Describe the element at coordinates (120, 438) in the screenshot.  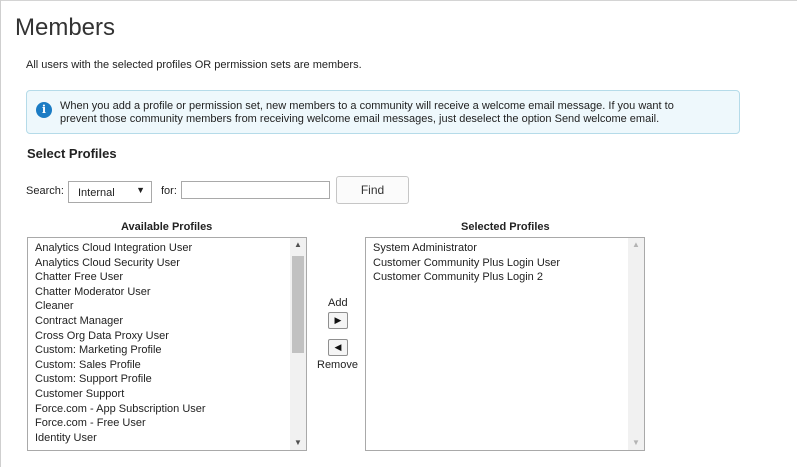
I see `list-item: Identity User` at that location.